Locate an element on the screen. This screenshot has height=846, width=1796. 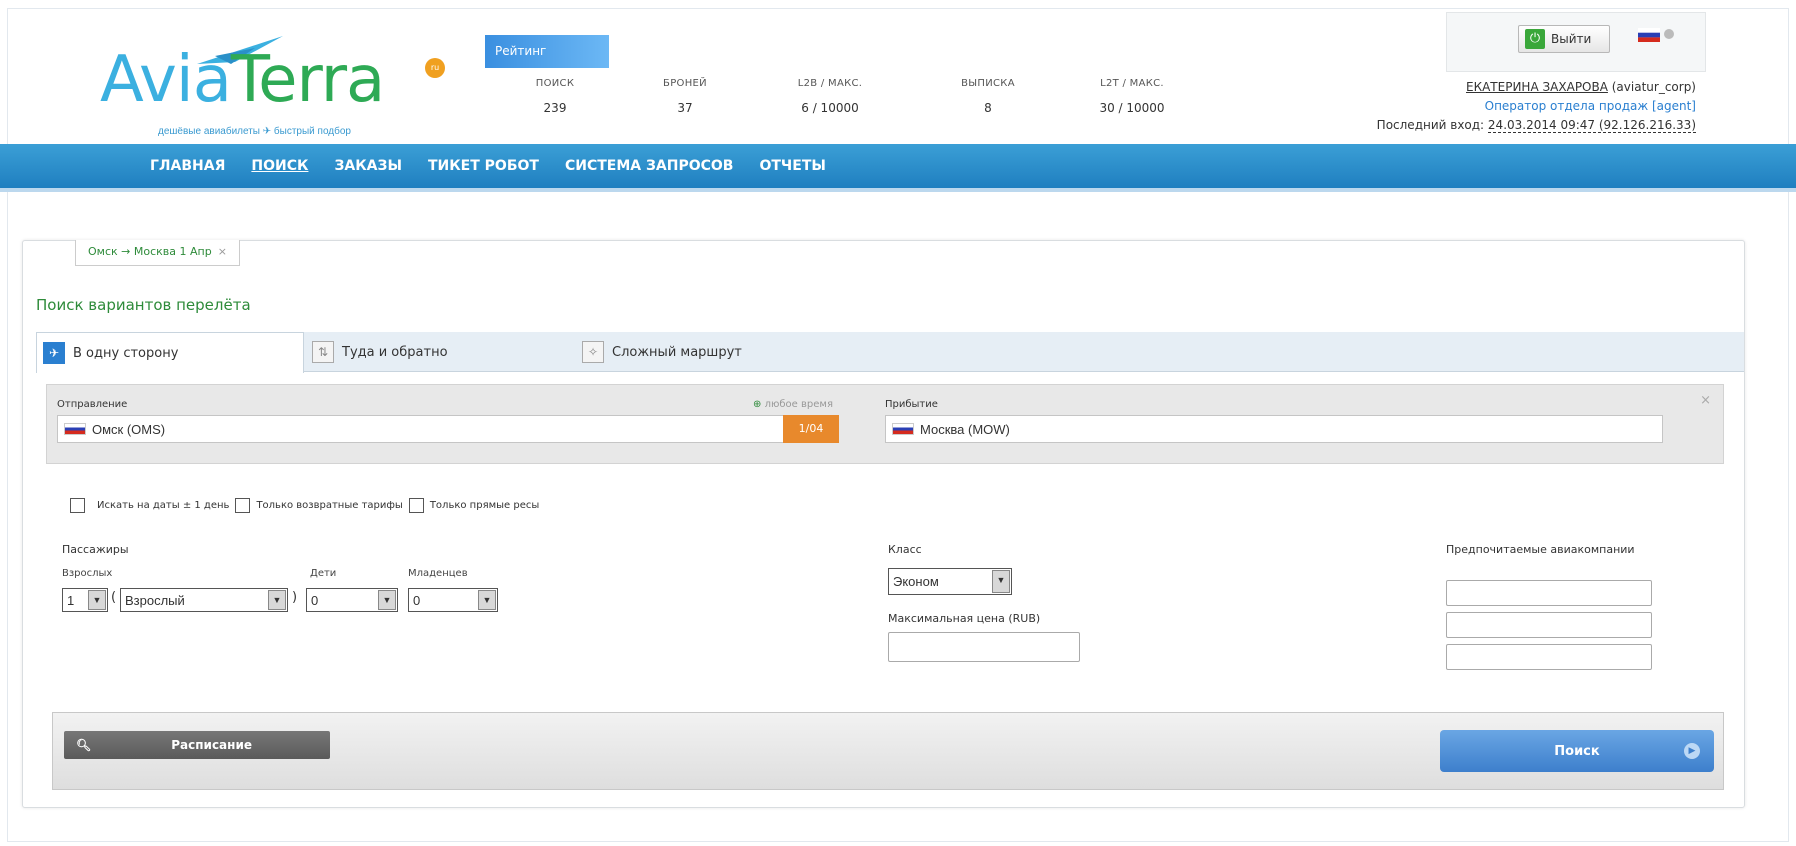
class-value: Эконом is located at coordinates (916, 581).